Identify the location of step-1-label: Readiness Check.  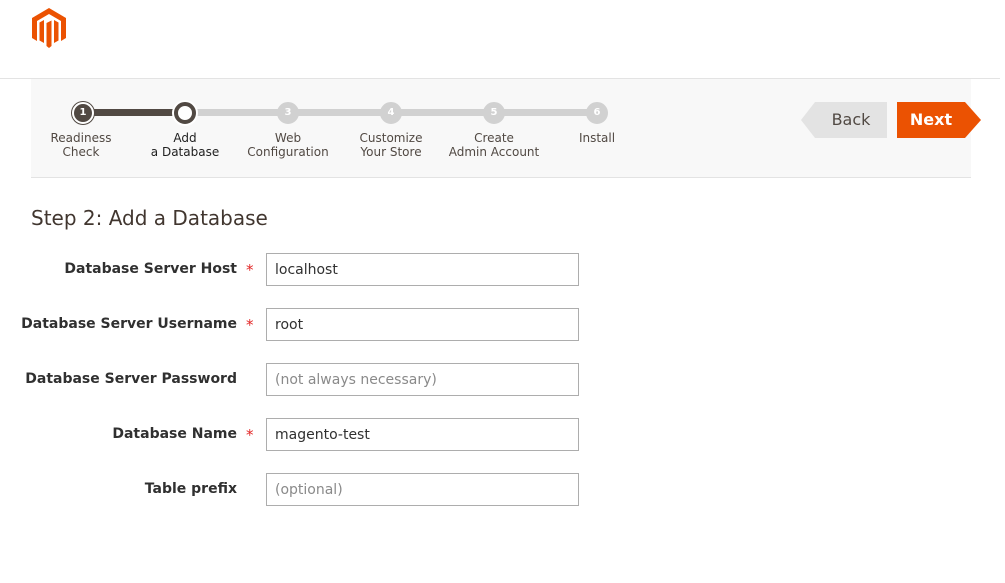
(81, 145).